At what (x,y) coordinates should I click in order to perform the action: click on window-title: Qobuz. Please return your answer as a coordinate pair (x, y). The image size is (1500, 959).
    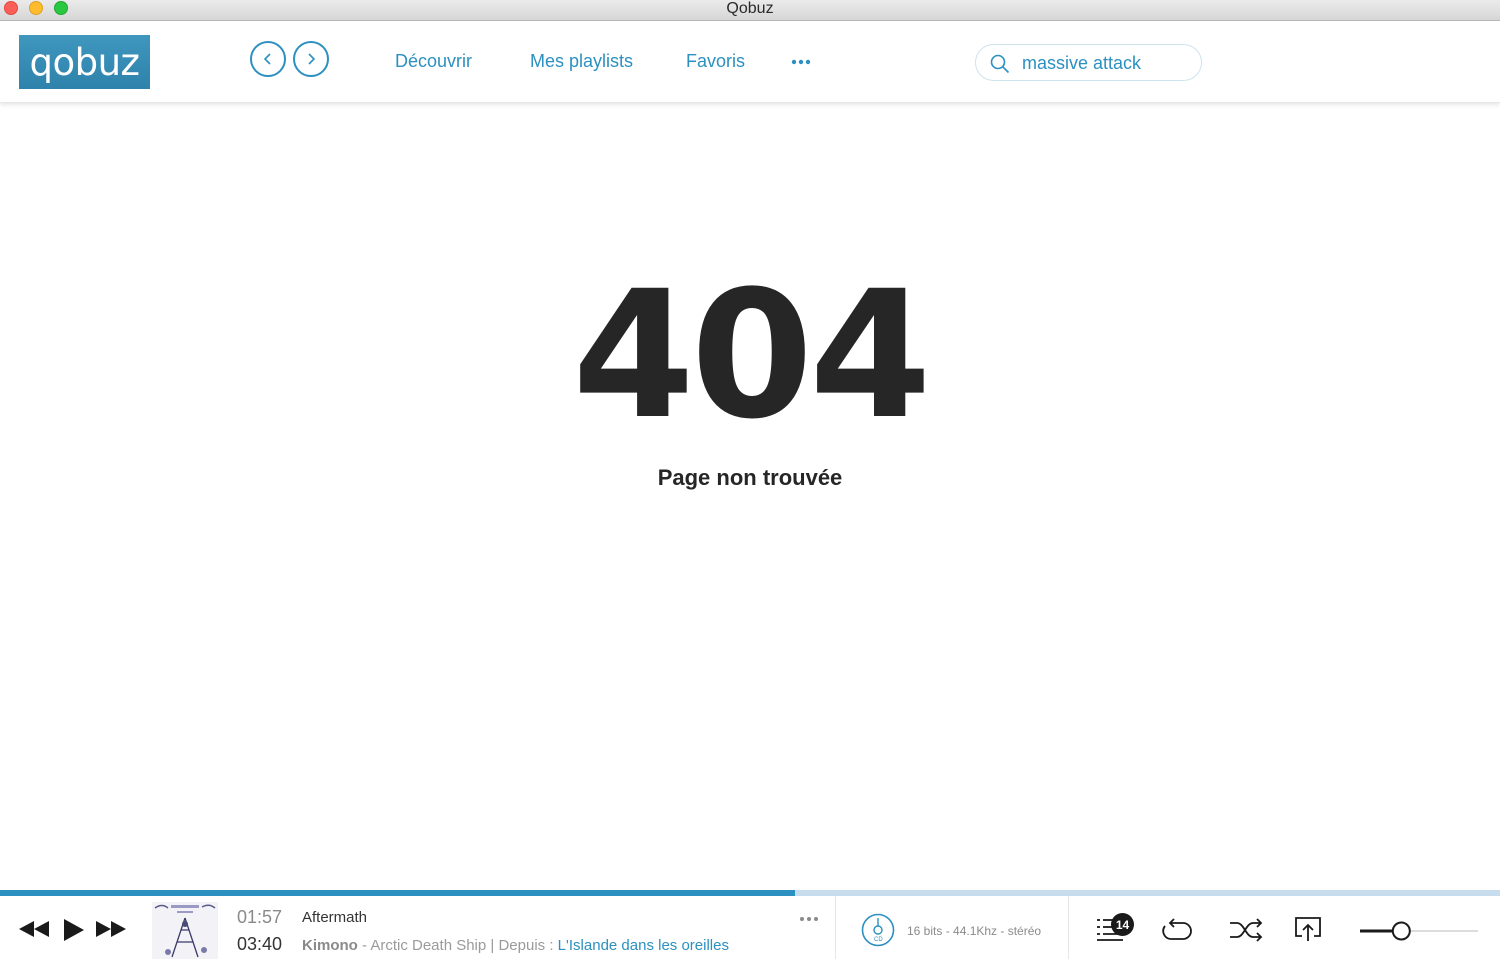
    Looking at the image, I should click on (750, 8).